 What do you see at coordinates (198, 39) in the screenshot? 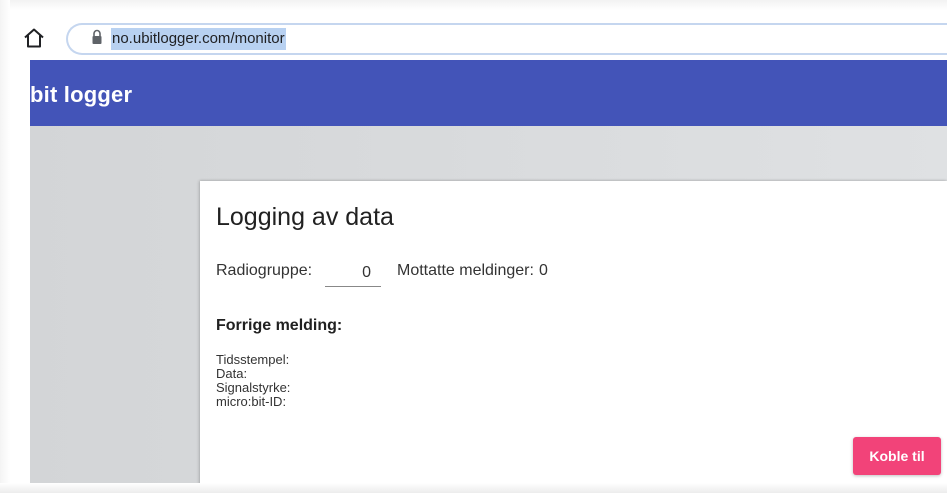
I see `url-text: no.ubitlogger.com/monitor` at bounding box center [198, 39].